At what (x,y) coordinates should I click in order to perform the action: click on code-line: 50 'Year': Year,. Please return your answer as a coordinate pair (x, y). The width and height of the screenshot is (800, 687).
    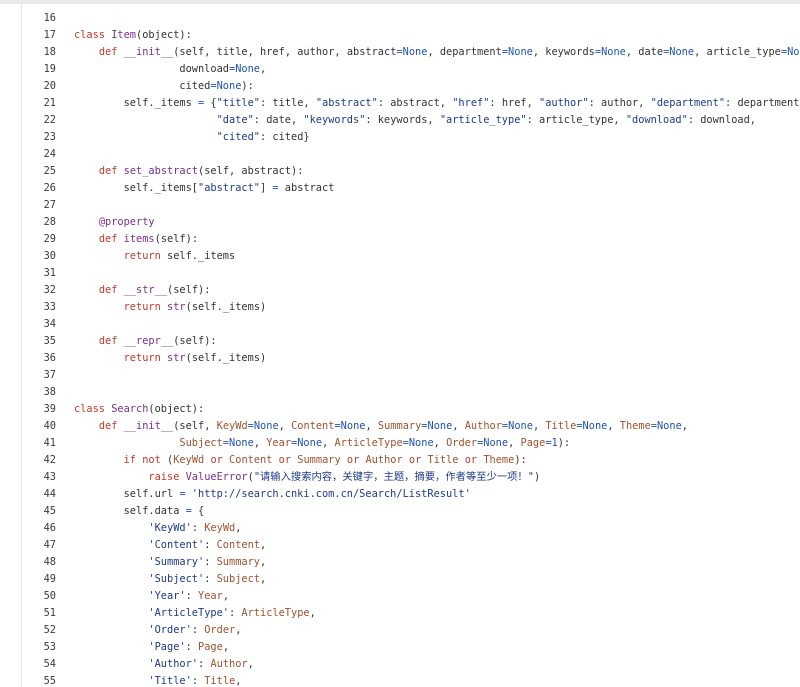
    Looking at the image, I should click on (400, 596).